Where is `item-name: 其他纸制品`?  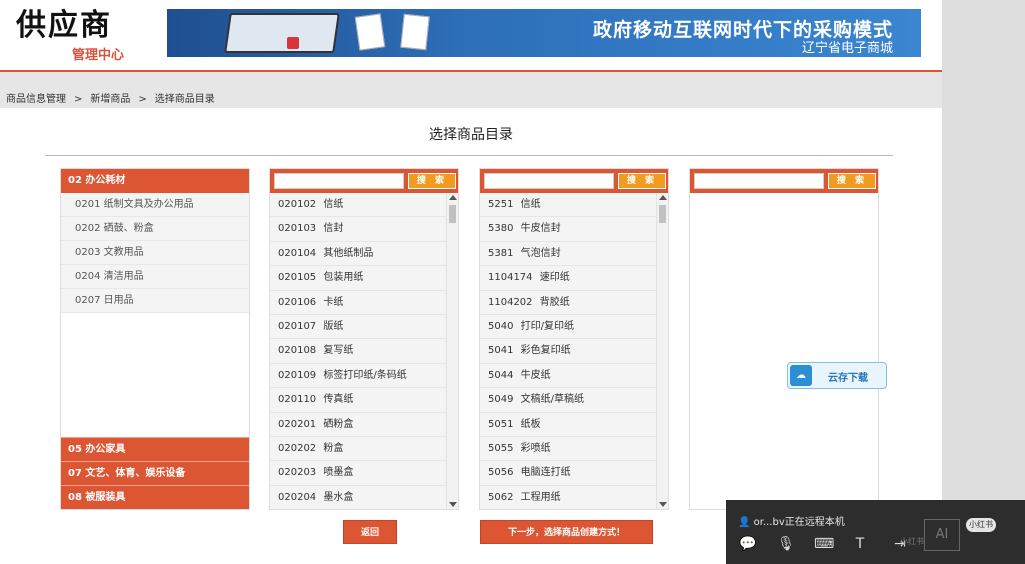
item-name: 其他纸制品 is located at coordinates (348, 253).